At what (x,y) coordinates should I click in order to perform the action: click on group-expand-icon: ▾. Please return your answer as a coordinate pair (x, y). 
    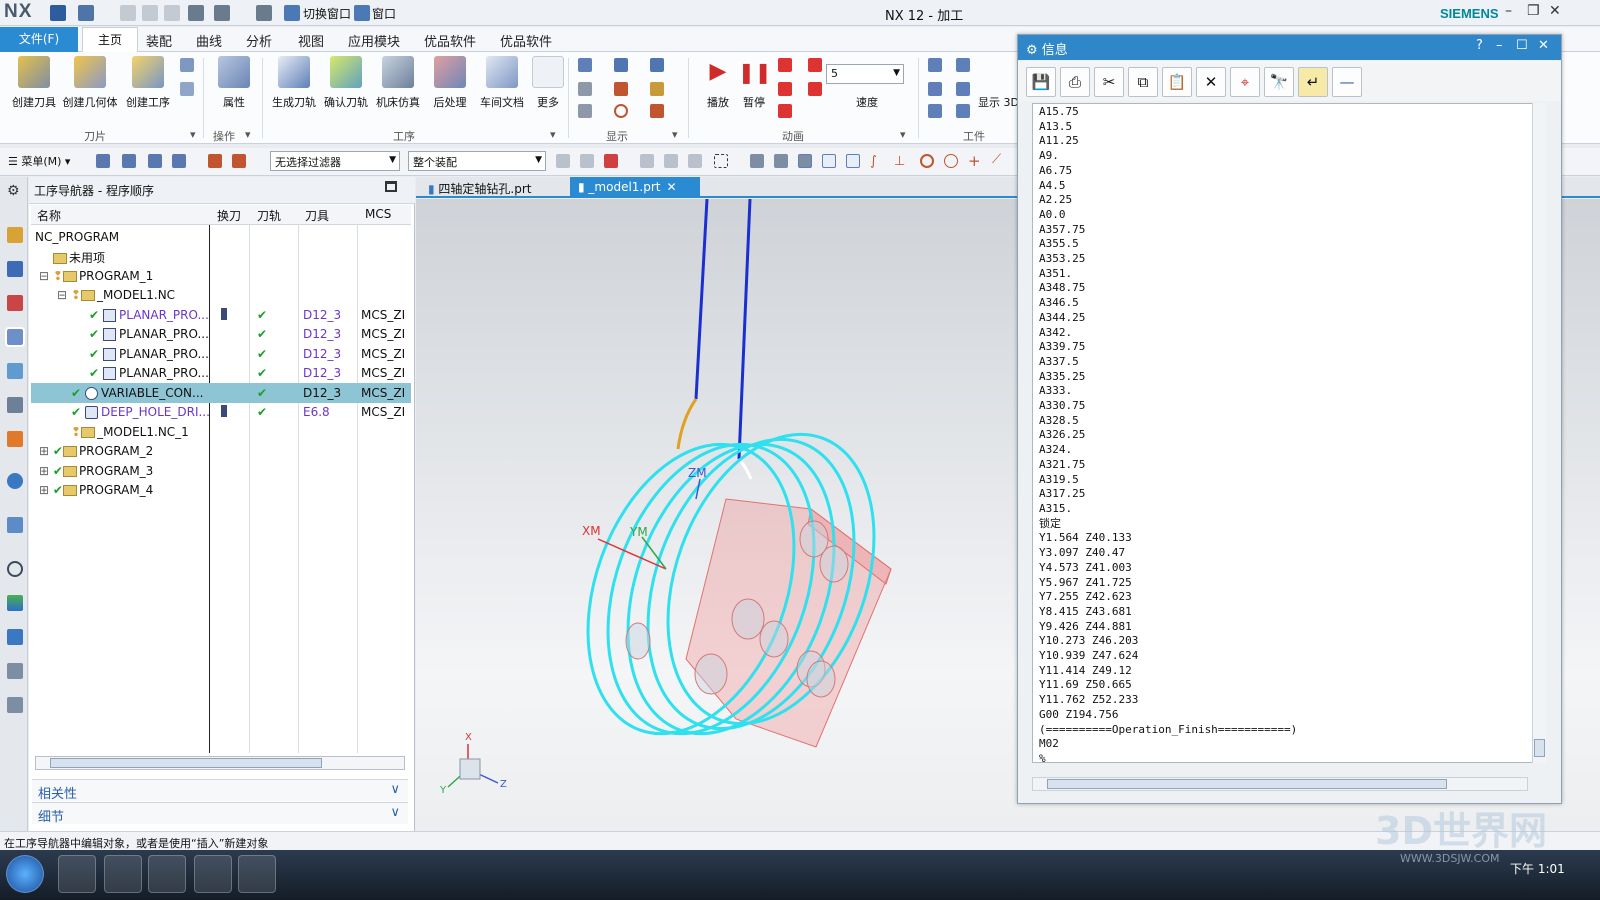
    Looking at the image, I should click on (193, 134).